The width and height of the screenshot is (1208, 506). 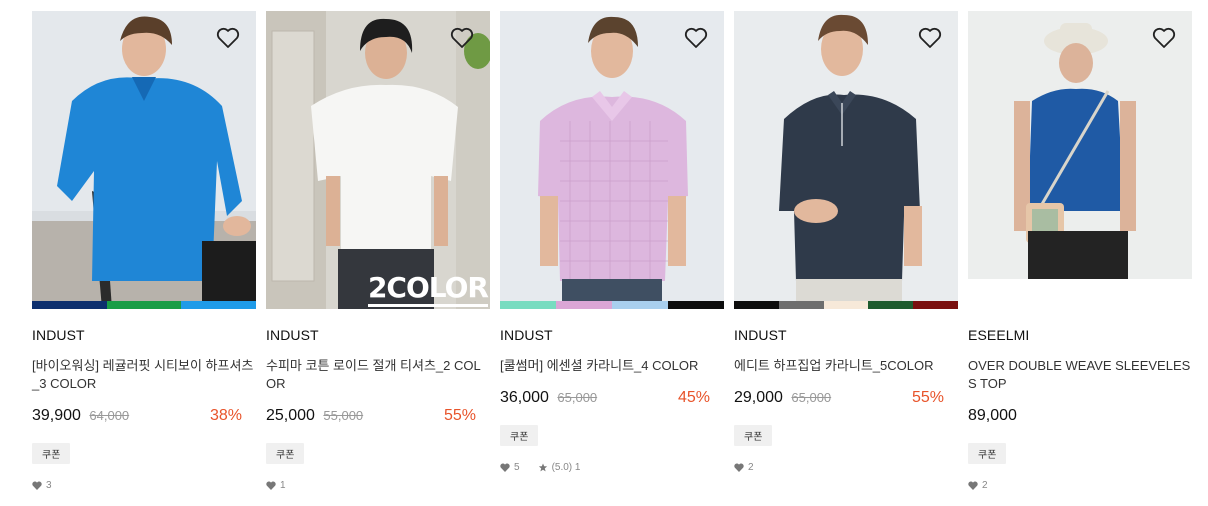 I want to click on sale-price: 29,000, so click(x=758, y=397).